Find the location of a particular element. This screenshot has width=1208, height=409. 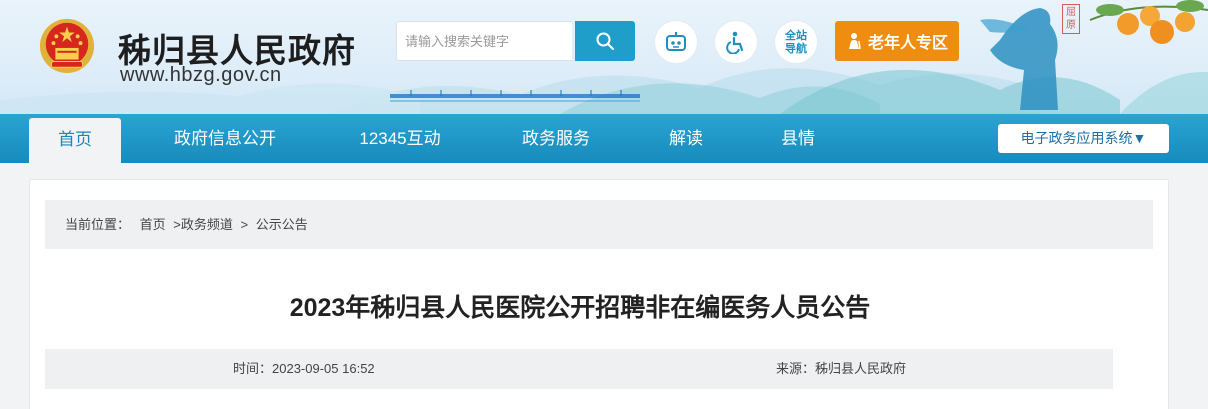

main-nav: 首页 政府信息公开 12345互动 政务服务 解读 县情 电子政务应用系统▼ is located at coordinates (604, 140).